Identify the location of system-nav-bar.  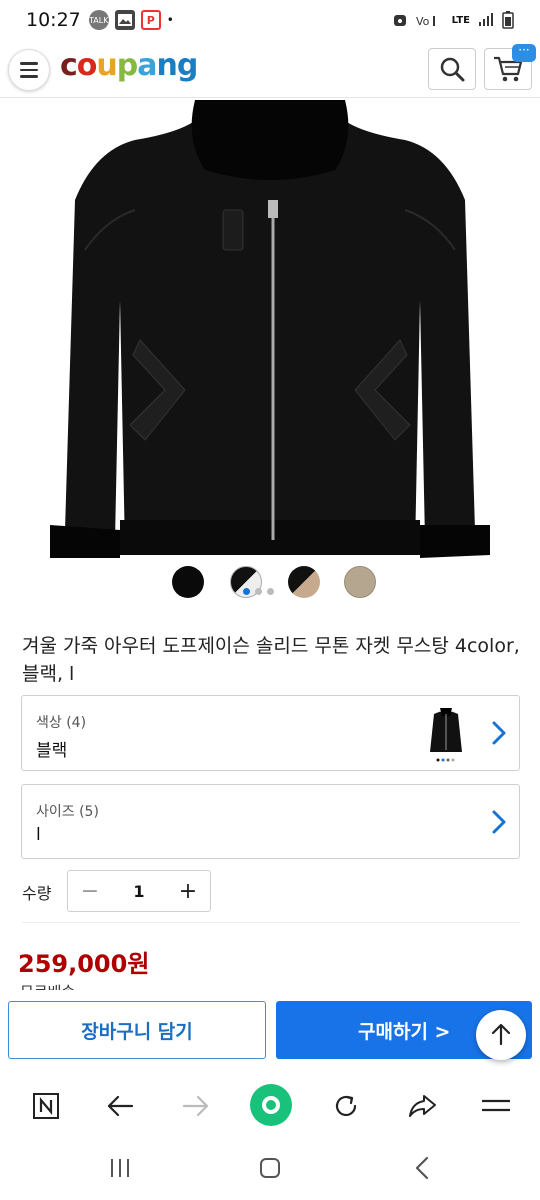
(270, 1170).